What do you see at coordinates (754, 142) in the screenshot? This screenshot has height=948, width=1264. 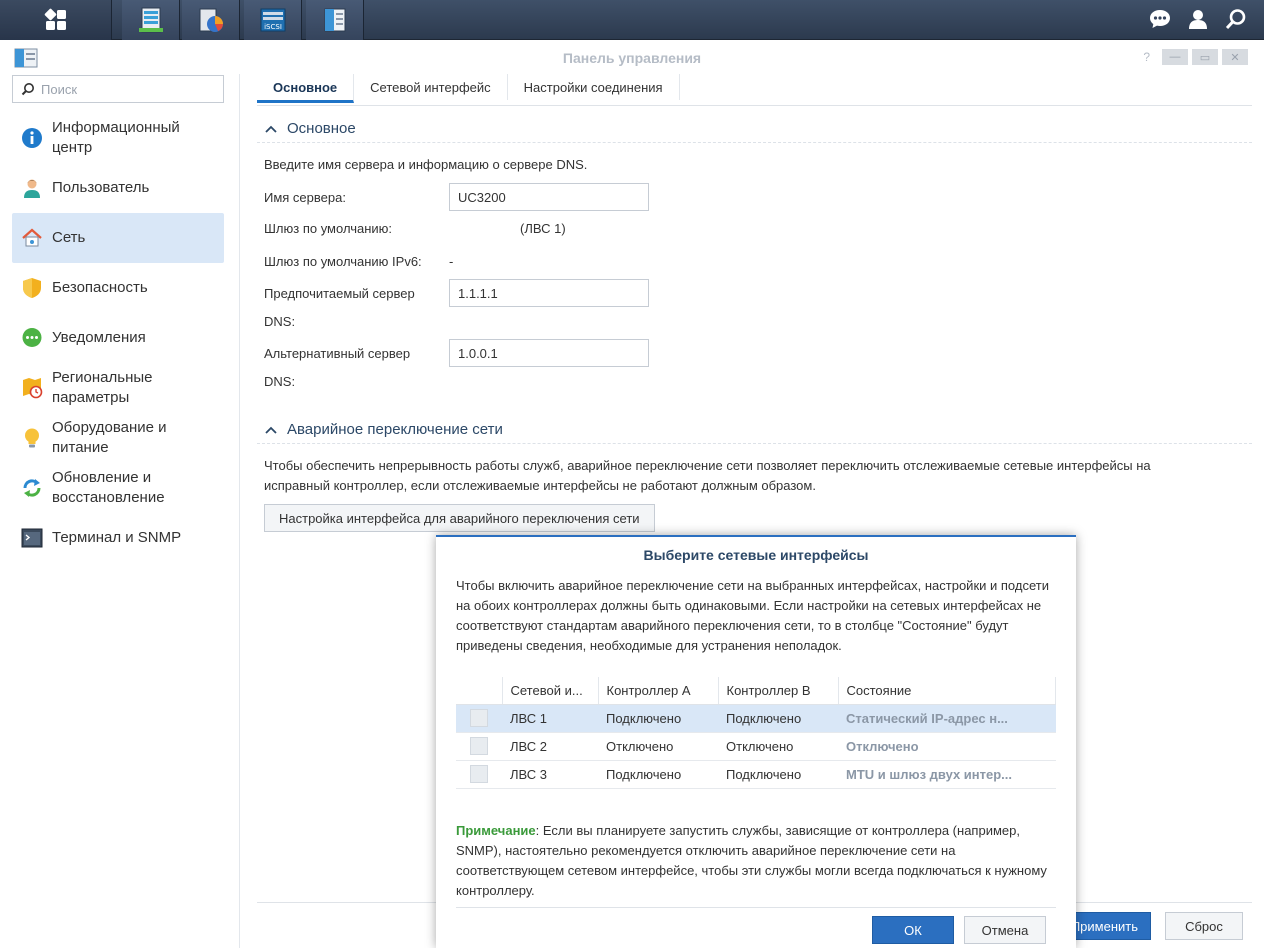 I see `divider` at bounding box center [754, 142].